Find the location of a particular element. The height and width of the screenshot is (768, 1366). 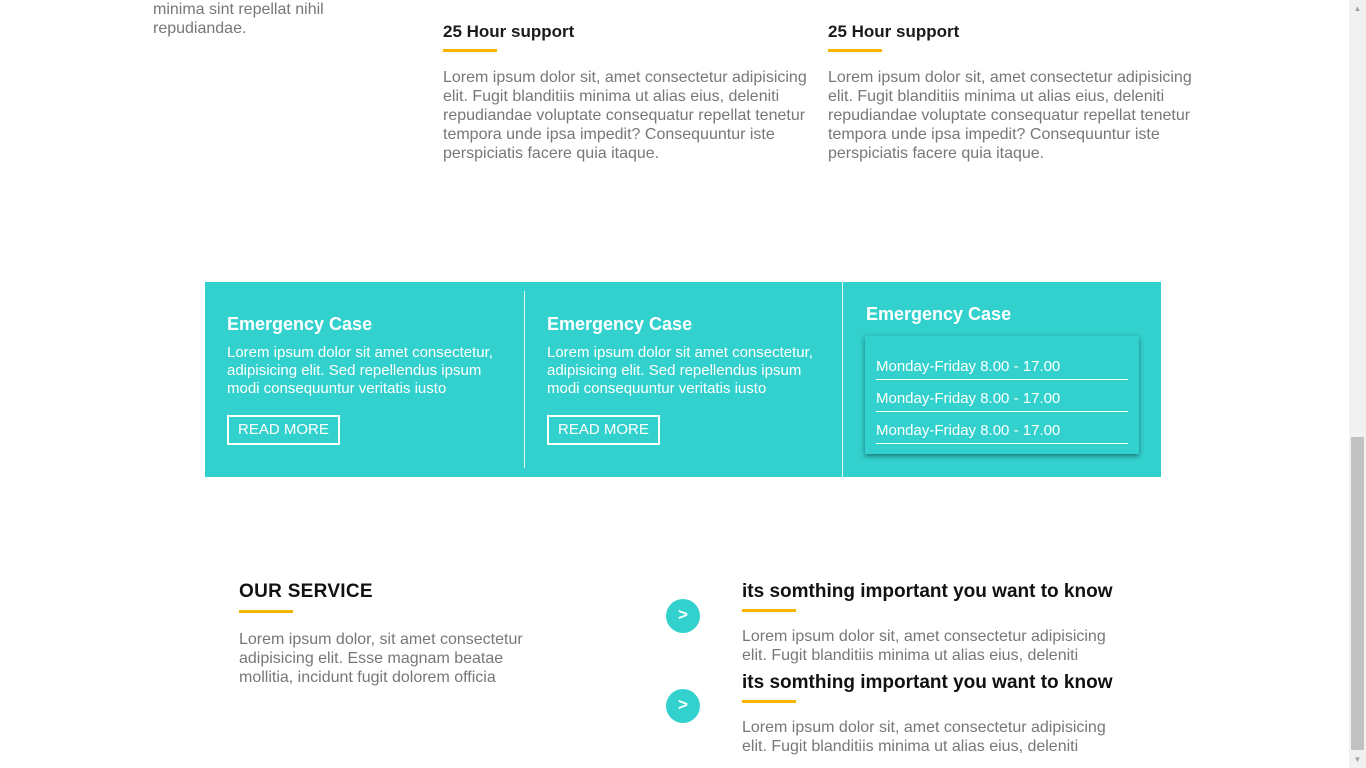

scroll-up-icon: ▲ is located at coordinates (1357, 8).